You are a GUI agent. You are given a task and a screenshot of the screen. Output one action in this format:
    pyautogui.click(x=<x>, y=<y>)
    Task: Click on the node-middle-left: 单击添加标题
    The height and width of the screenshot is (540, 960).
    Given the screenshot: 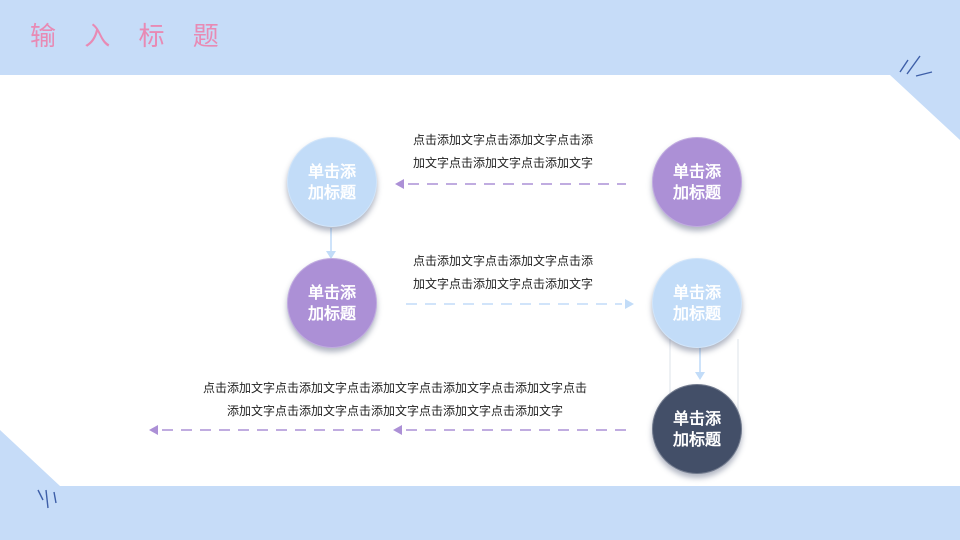 What is the action you would take?
    pyautogui.click(x=332, y=303)
    